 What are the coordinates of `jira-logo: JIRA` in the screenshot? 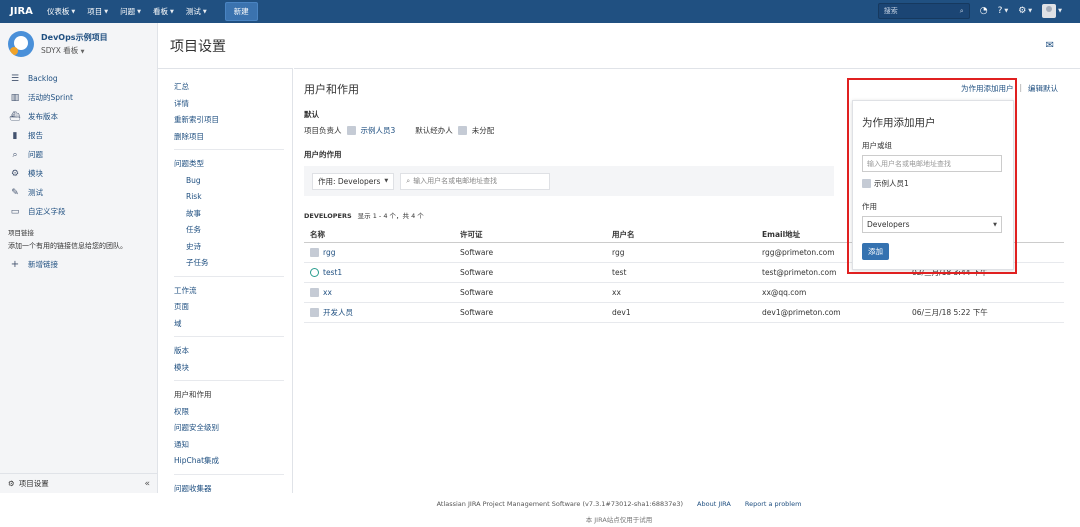 It's located at (21, 11).